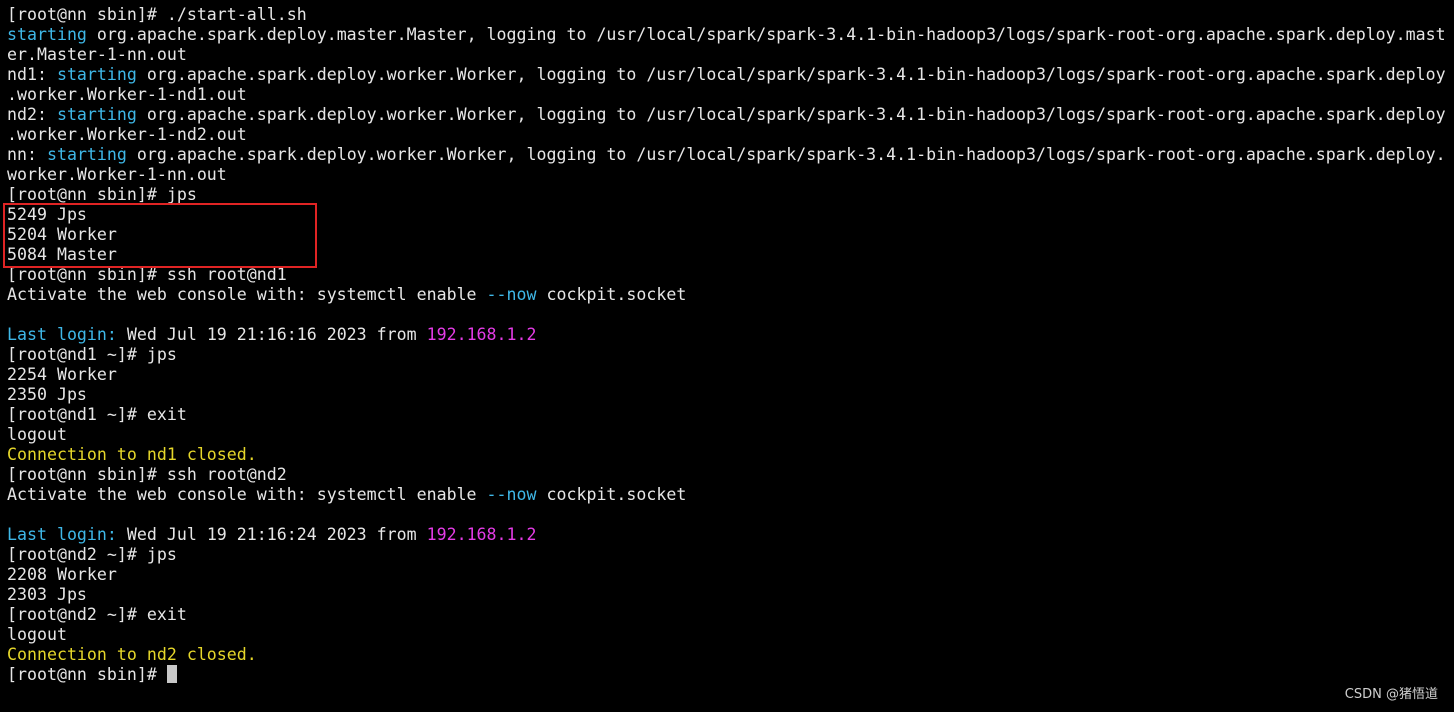 This screenshot has width=1454, height=712. What do you see at coordinates (147, 474) in the screenshot?
I see `terminal-text-segment: [root@nn sbin]# ssh root@nd2` at bounding box center [147, 474].